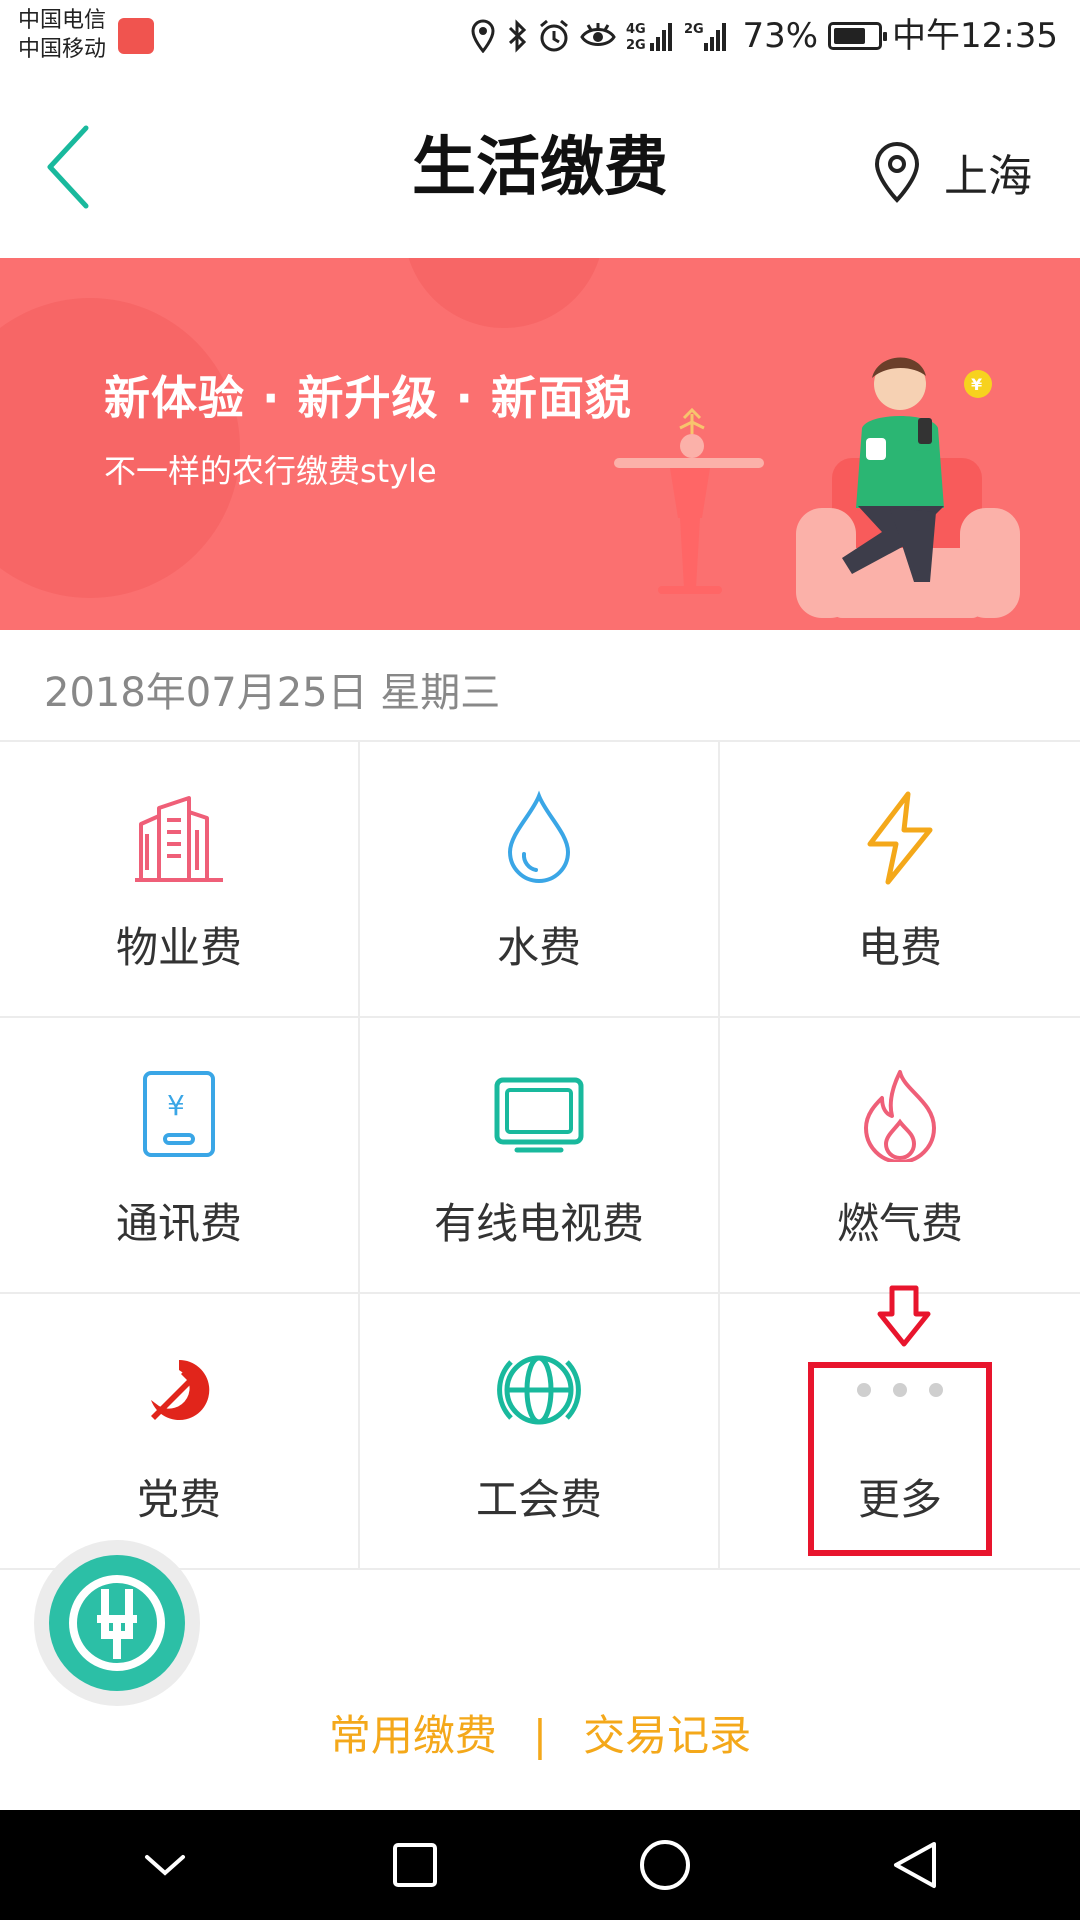 The height and width of the screenshot is (1920, 1080). I want to click on banner-decor-circle, so click(504, 293).